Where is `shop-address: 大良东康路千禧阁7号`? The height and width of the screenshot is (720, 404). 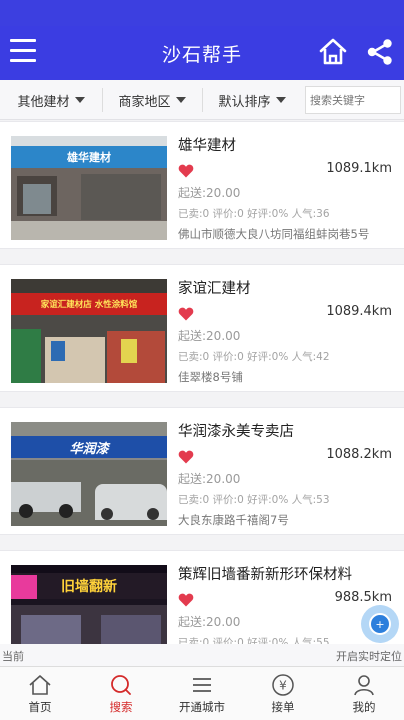
shop-address: 大良东康路千禧阁7号 is located at coordinates (233, 520).